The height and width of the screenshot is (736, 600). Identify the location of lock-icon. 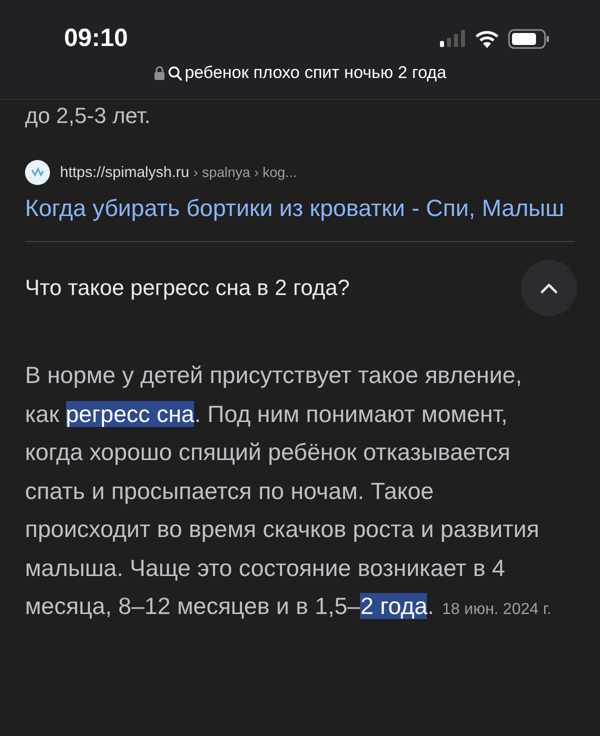
(159, 73).